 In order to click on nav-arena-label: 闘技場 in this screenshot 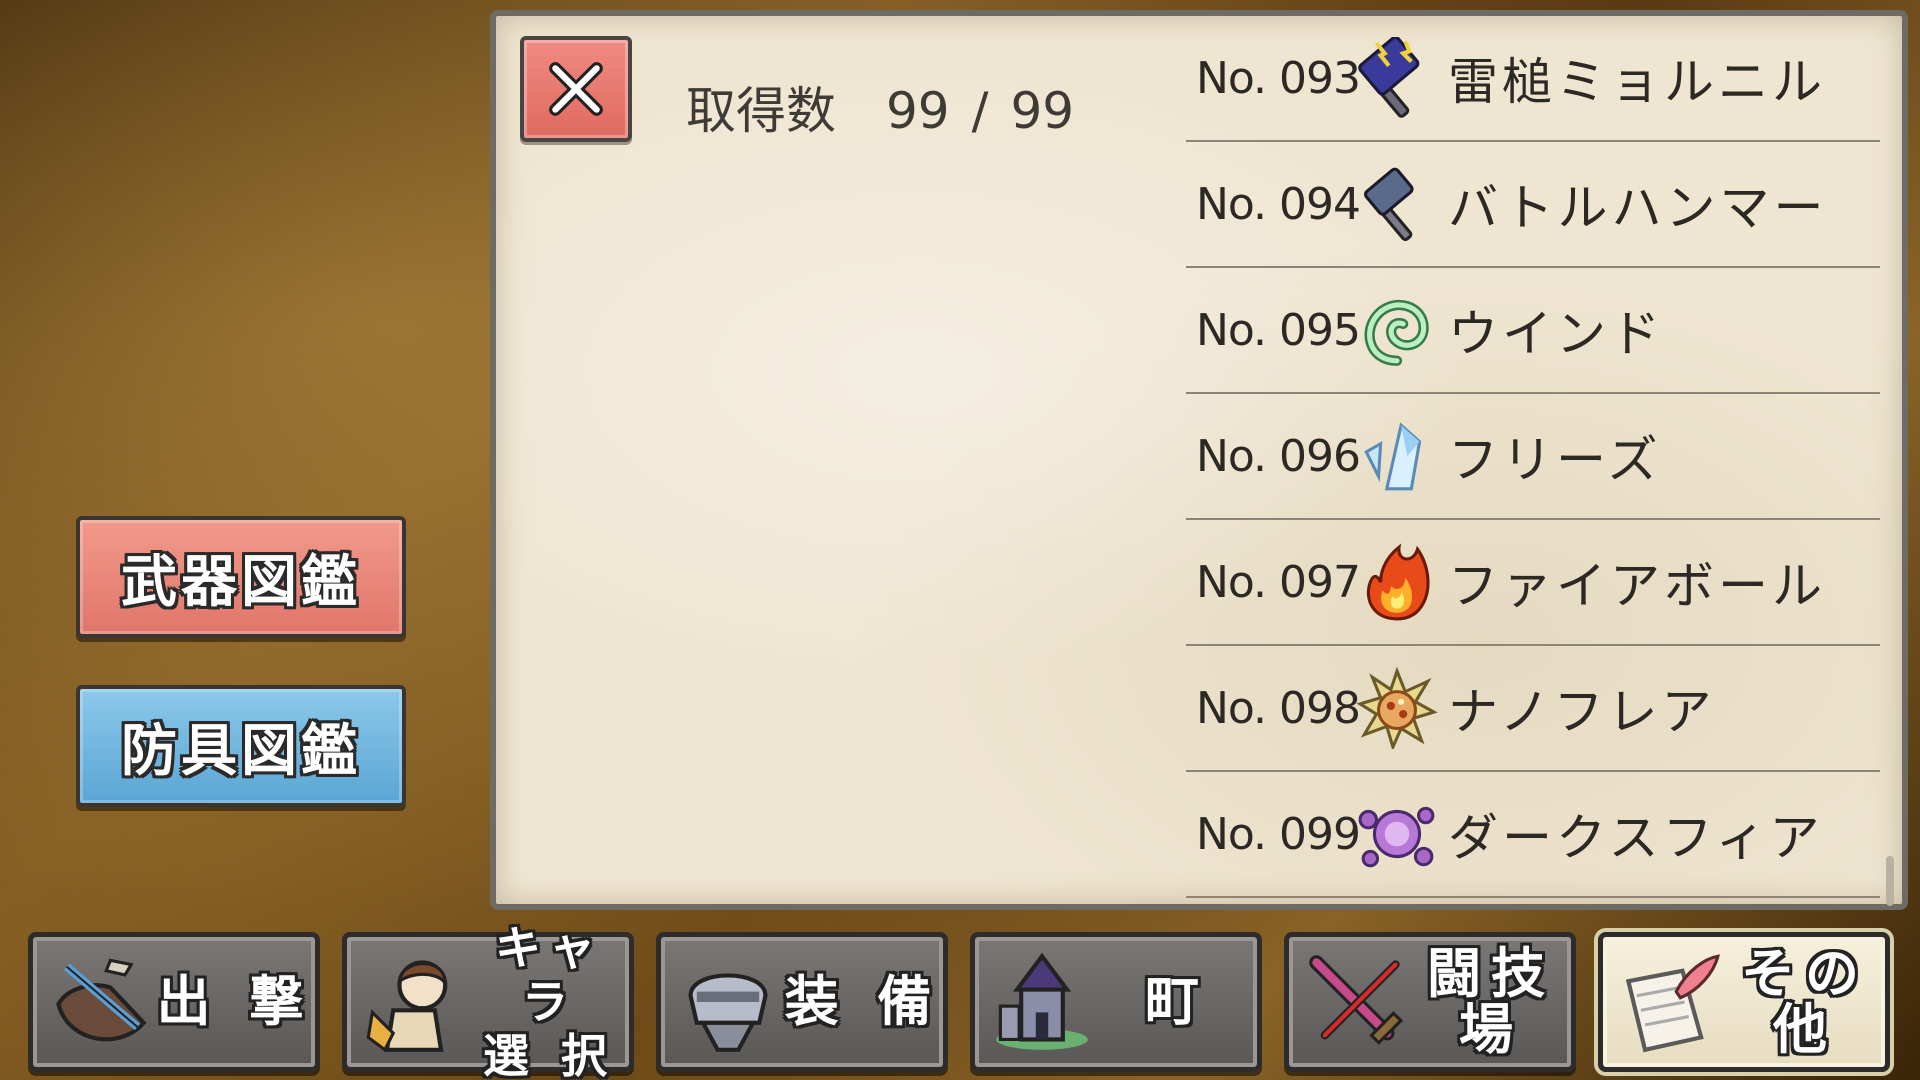, I will do `click(1491, 1001)`.